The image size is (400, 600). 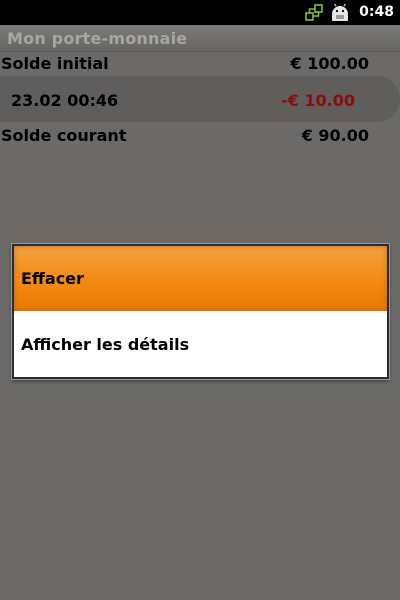 What do you see at coordinates (200, 12) in the screenshot?
I see `status-bar: 0:48` at bounding box center [200, 12].